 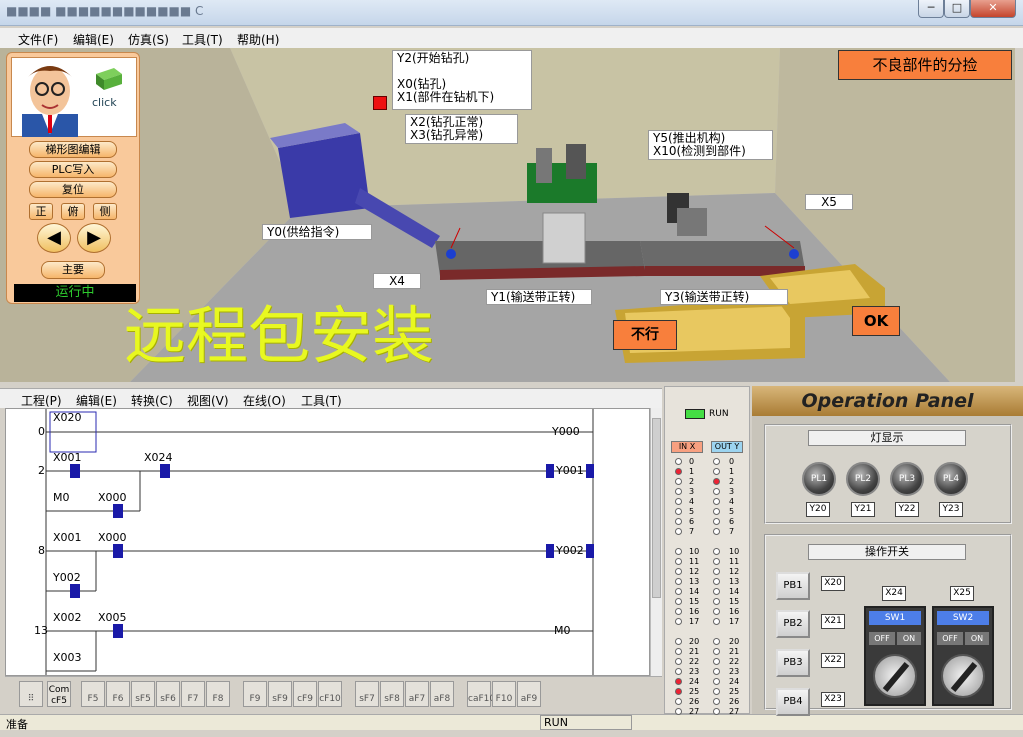 What do you see at coordinates (694, 641) in the screenshot?
I see `input-number: 20` at bounding box center [694, 641].